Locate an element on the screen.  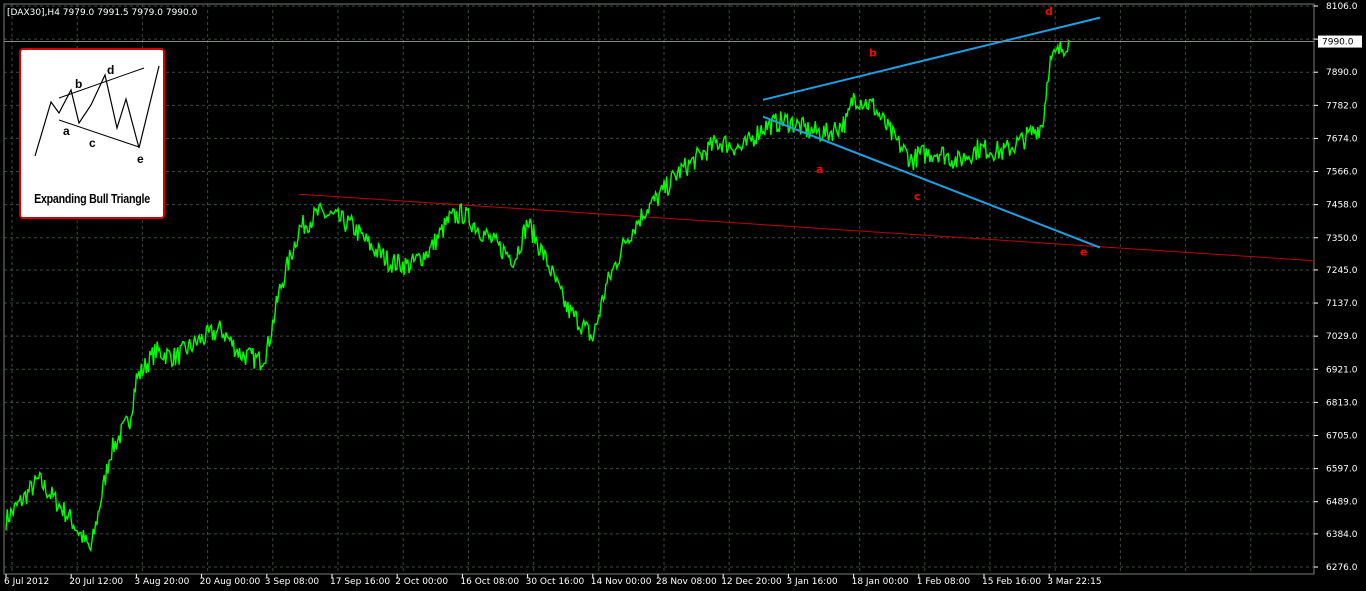
y-tick-label: 6489.0 is located at coordinates (1342, 503).